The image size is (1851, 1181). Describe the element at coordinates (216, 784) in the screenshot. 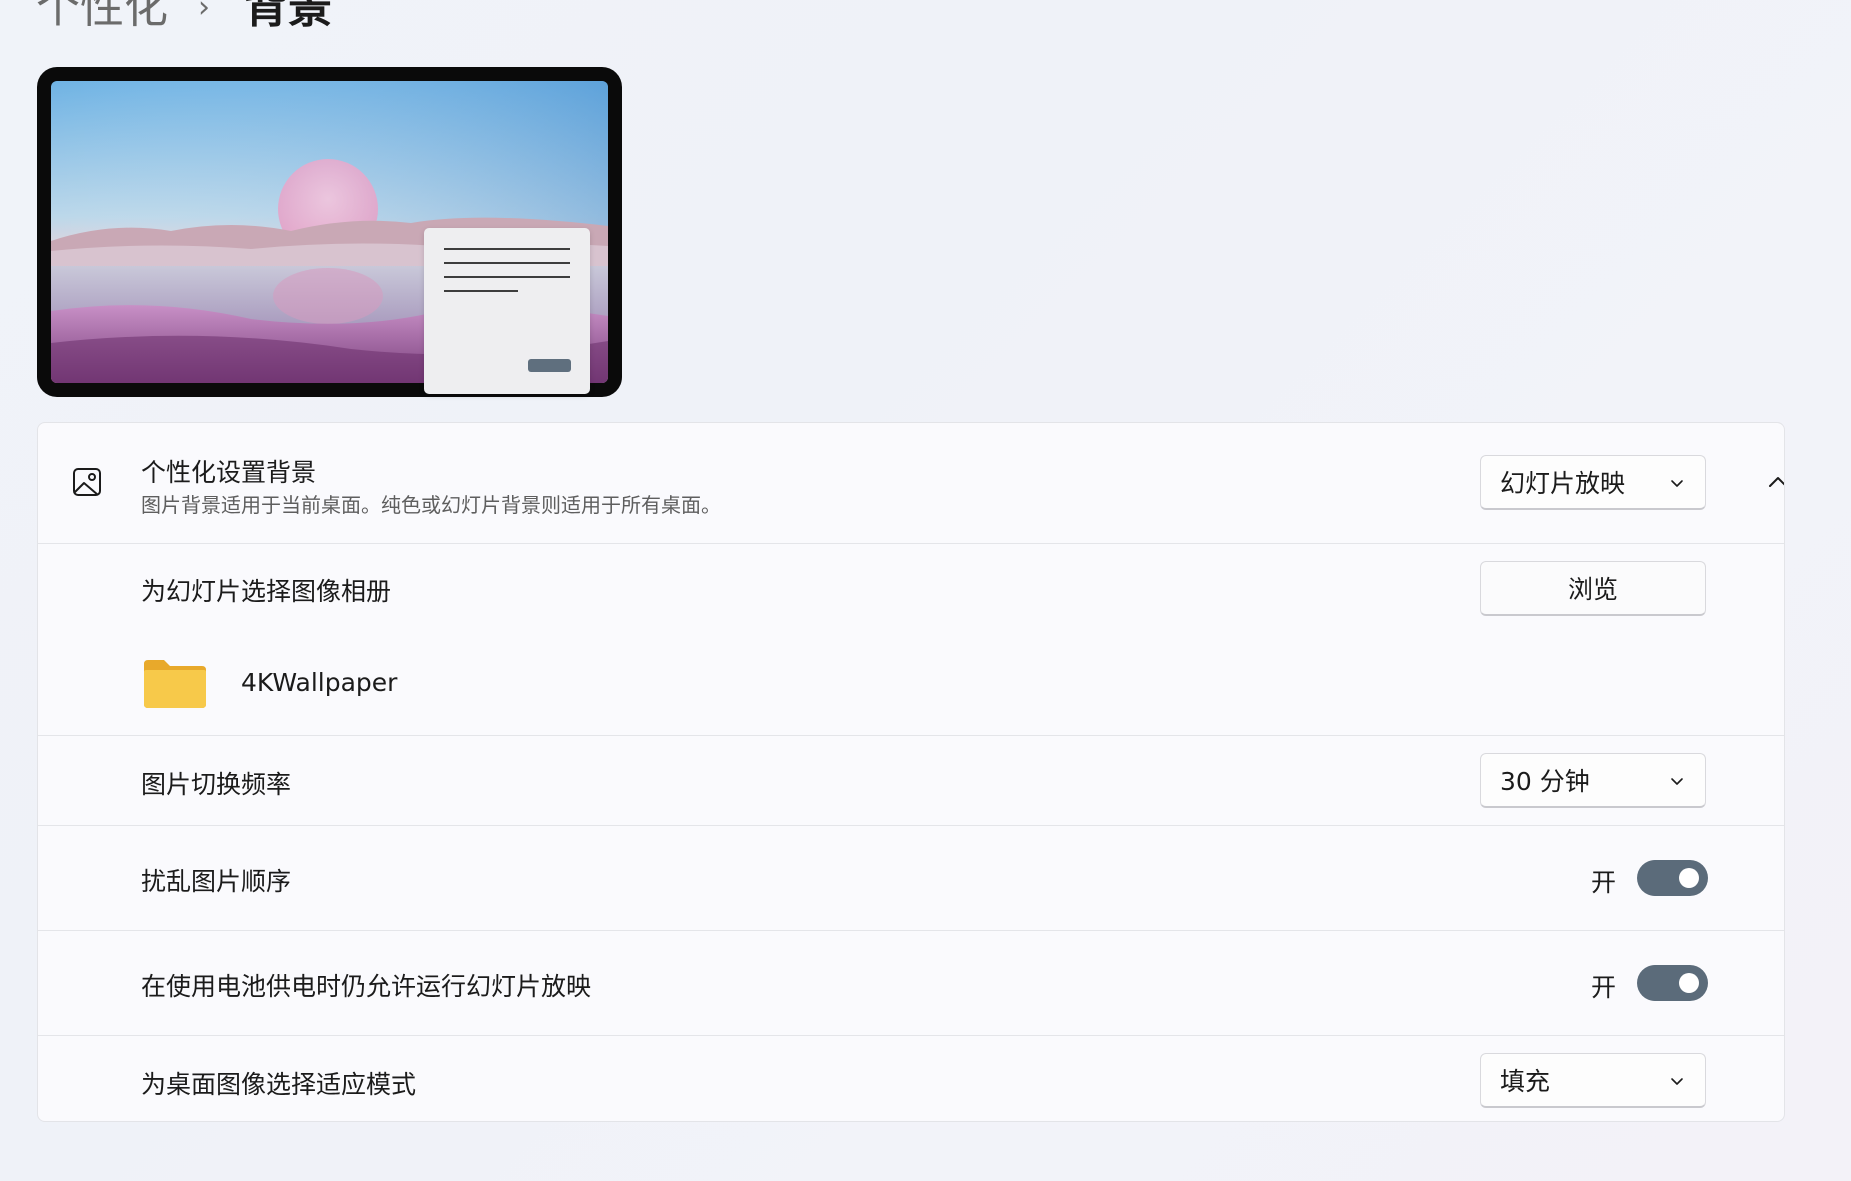

I see `change-frequency-label: 图片切换频率` at that location.